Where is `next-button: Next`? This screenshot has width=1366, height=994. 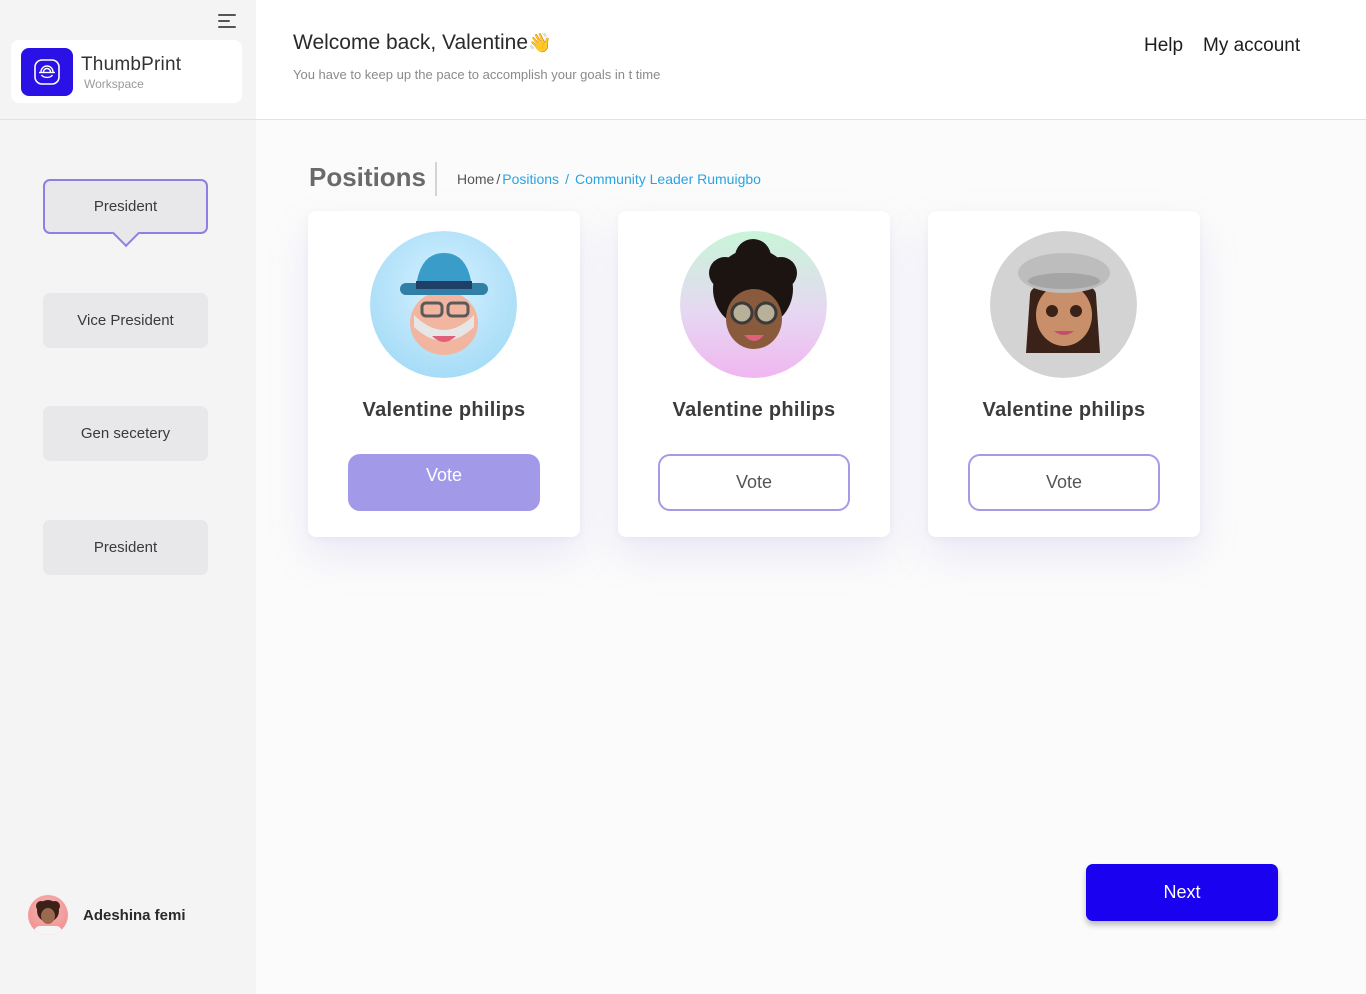
next-button: Next is located at coordinates (1182, 892).